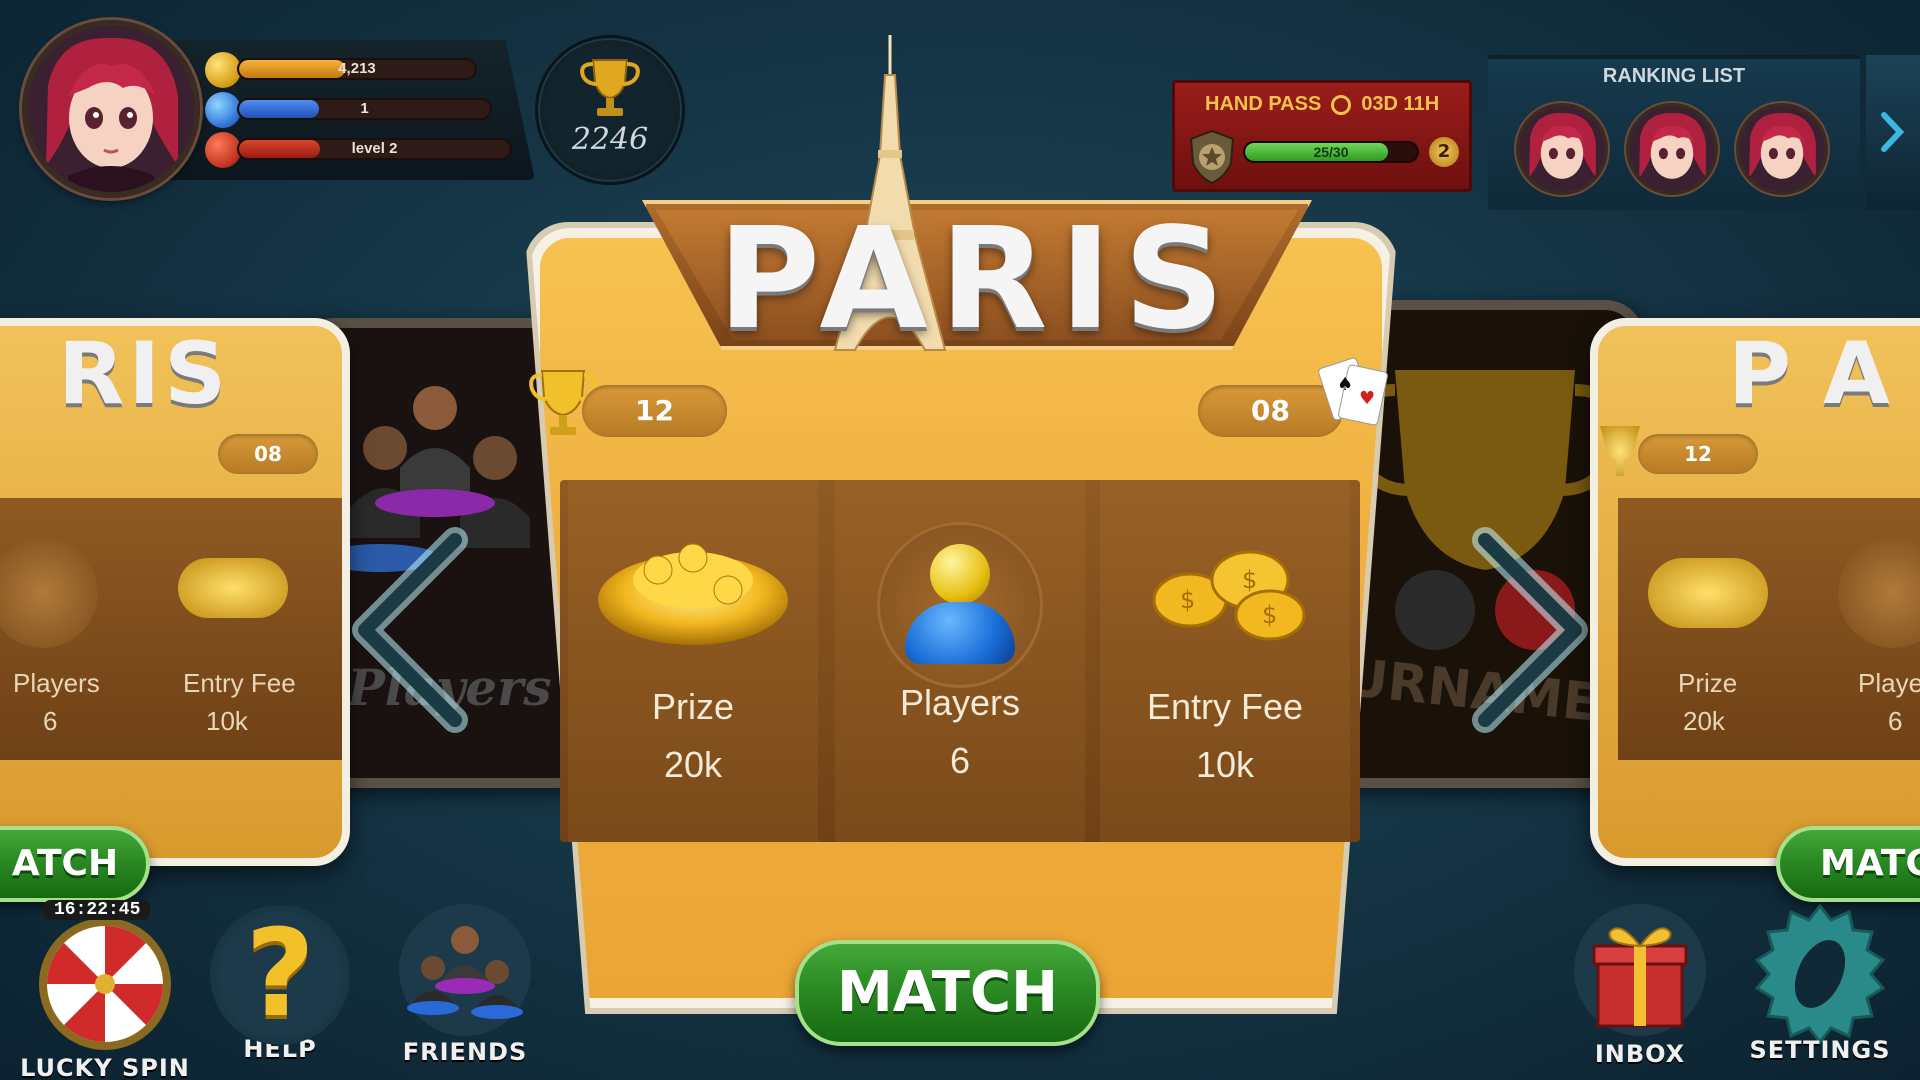 The height and width of the screenshot is (1080, 1920). I want to click on friends-label: FRIENDS, so click(465, 1052).